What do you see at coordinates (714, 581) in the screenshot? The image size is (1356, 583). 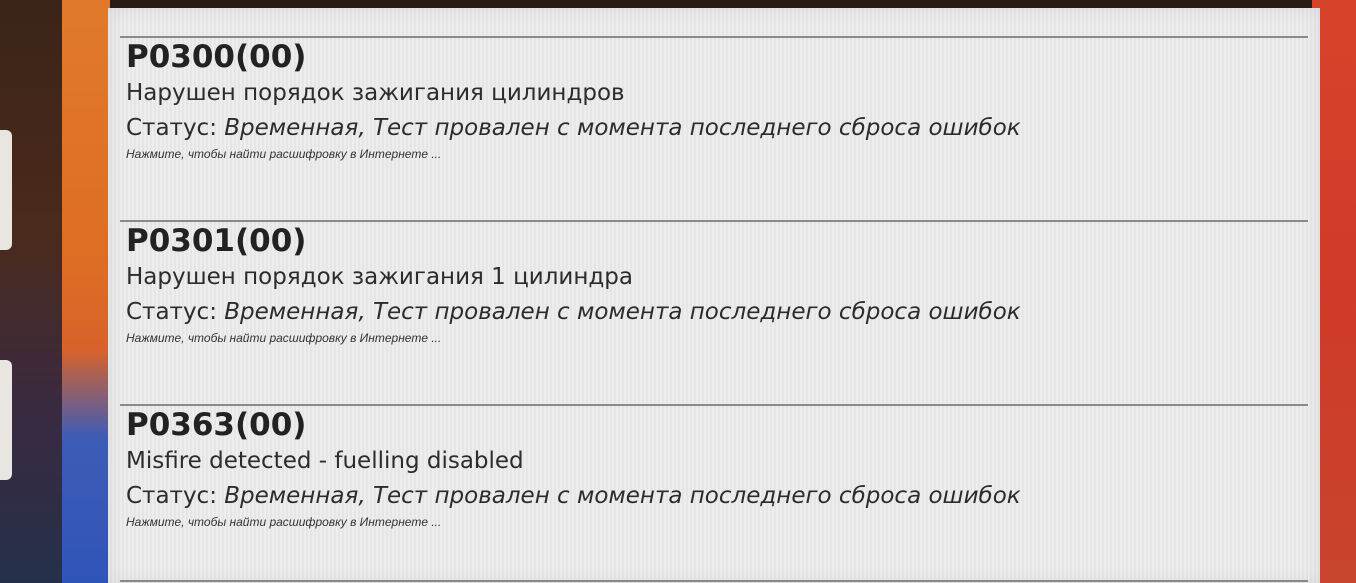 I see `list-divider` at bounding box center [714, 581].